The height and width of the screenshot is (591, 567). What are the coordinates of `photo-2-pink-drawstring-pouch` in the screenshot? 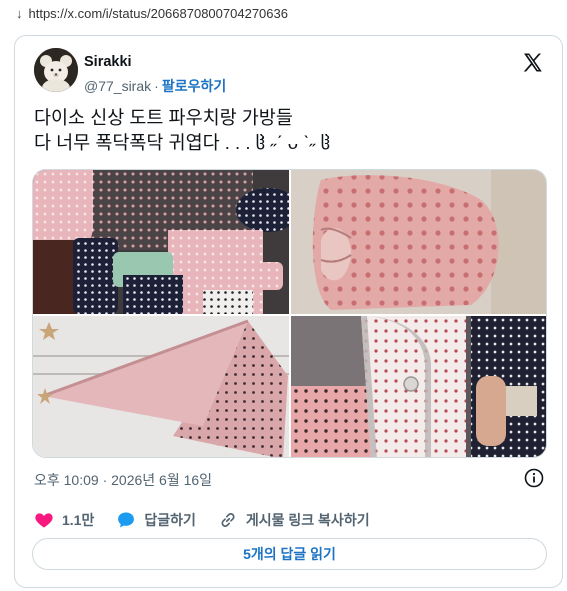 It's located at (418, 242).